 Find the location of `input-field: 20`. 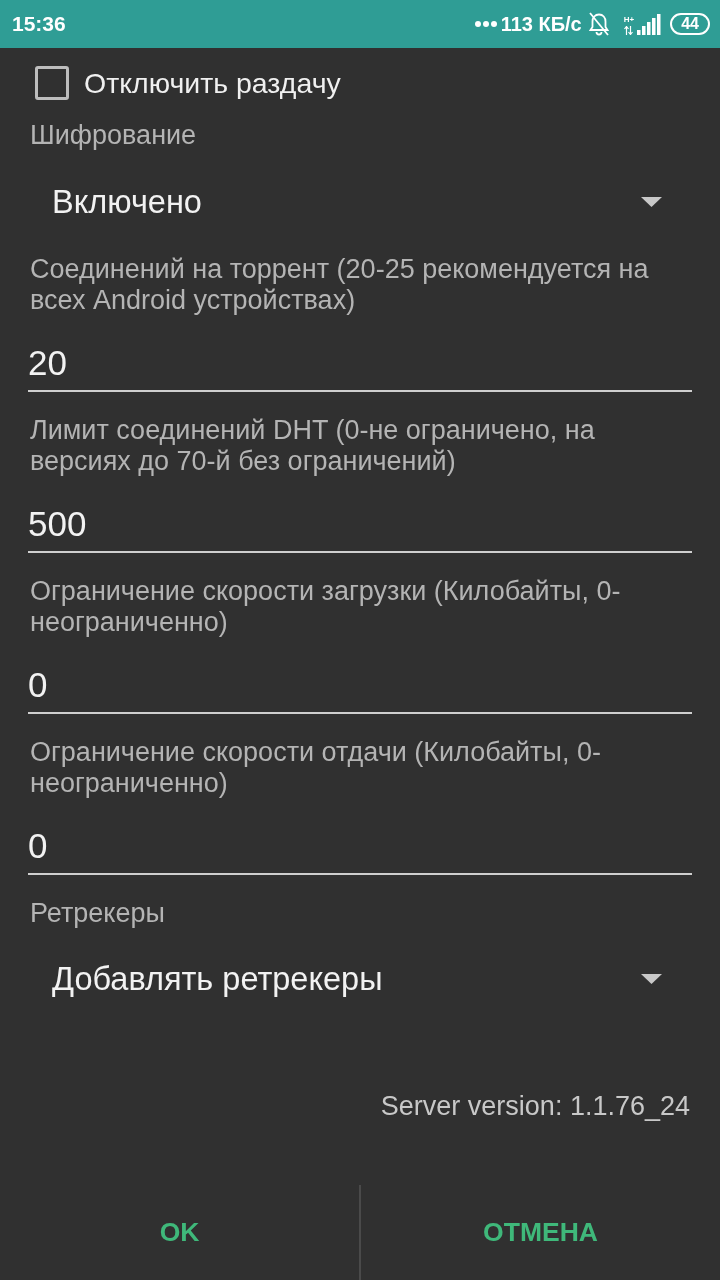

input-field: 20 is located at coordinates (360, 363).